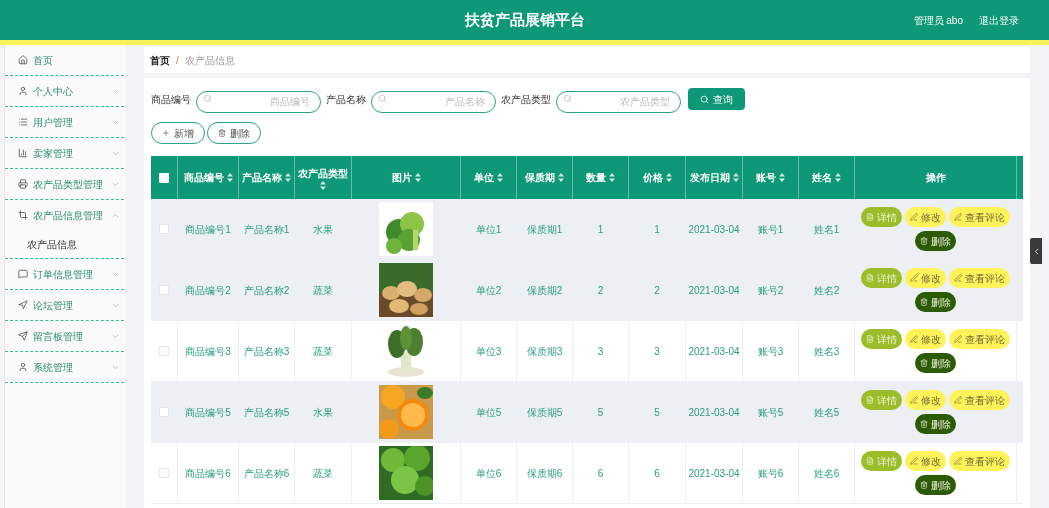  Describe the element at coordinates (716, 99) in the screenshot. I see `search-button: 查询` at that location.